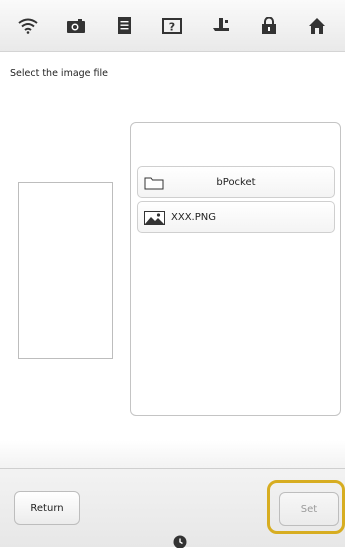  Describe the element at coordinates (180, 542) in the screenshot. I see `clock-icon` at that location.